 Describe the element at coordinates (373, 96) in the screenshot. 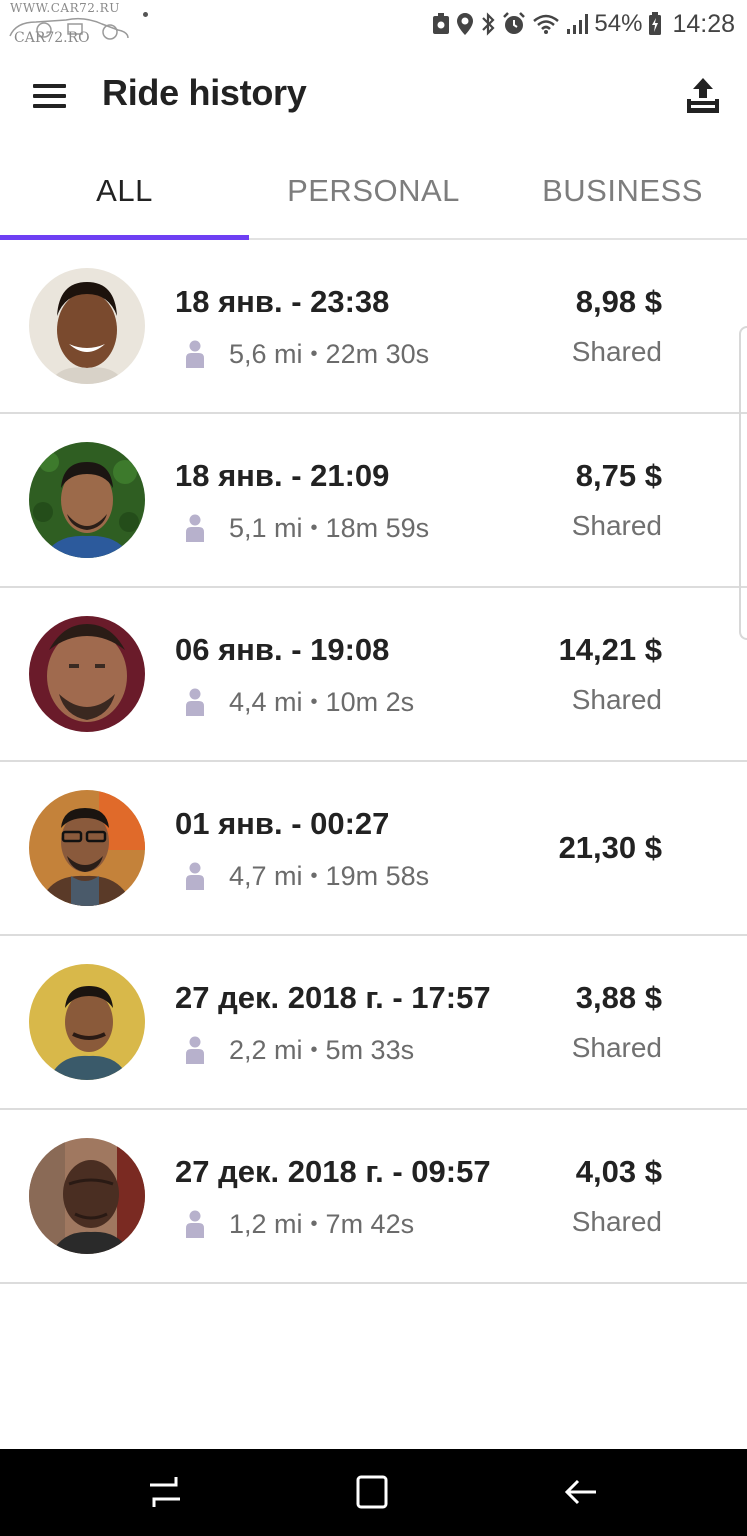

I see `app-bar: Ride history` at that location.